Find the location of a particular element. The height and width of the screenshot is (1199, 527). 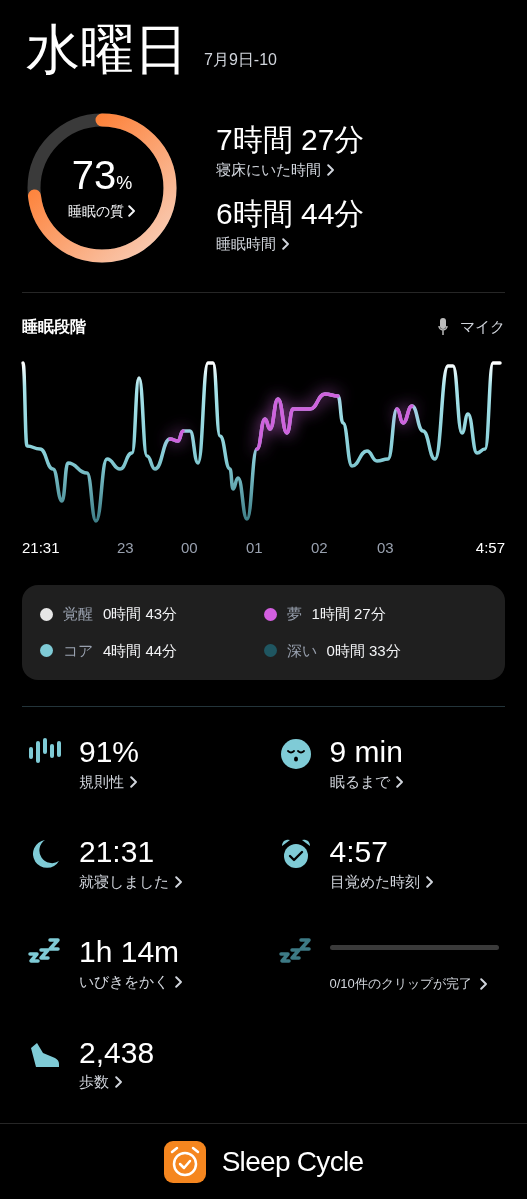

time-axis-label: 01 is located at coordinates (254, 548).